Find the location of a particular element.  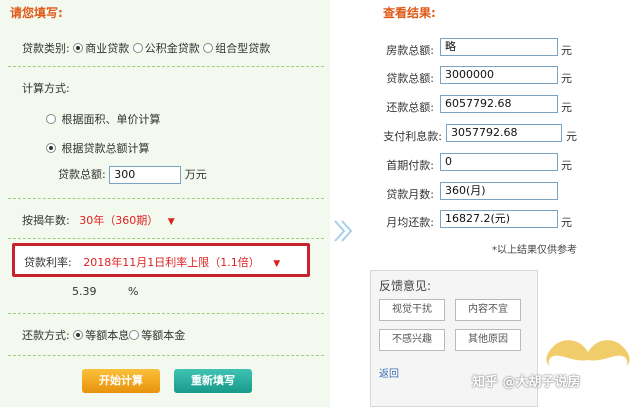

radio-equal-principal is located at coordinates (134, 335).